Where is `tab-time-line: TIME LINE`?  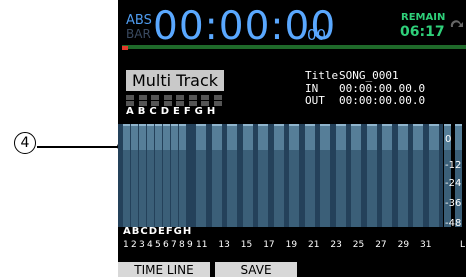 tab-time-line: TIME LINE is located at coordinates (164, 269).